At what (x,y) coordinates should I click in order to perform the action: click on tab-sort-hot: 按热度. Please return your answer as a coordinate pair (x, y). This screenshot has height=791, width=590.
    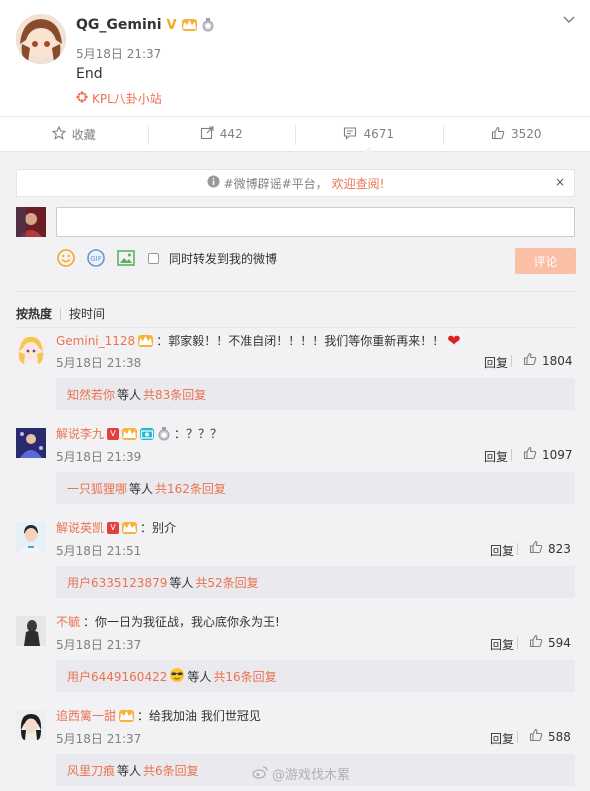
    Looking at the image, I should click on (34, 313).